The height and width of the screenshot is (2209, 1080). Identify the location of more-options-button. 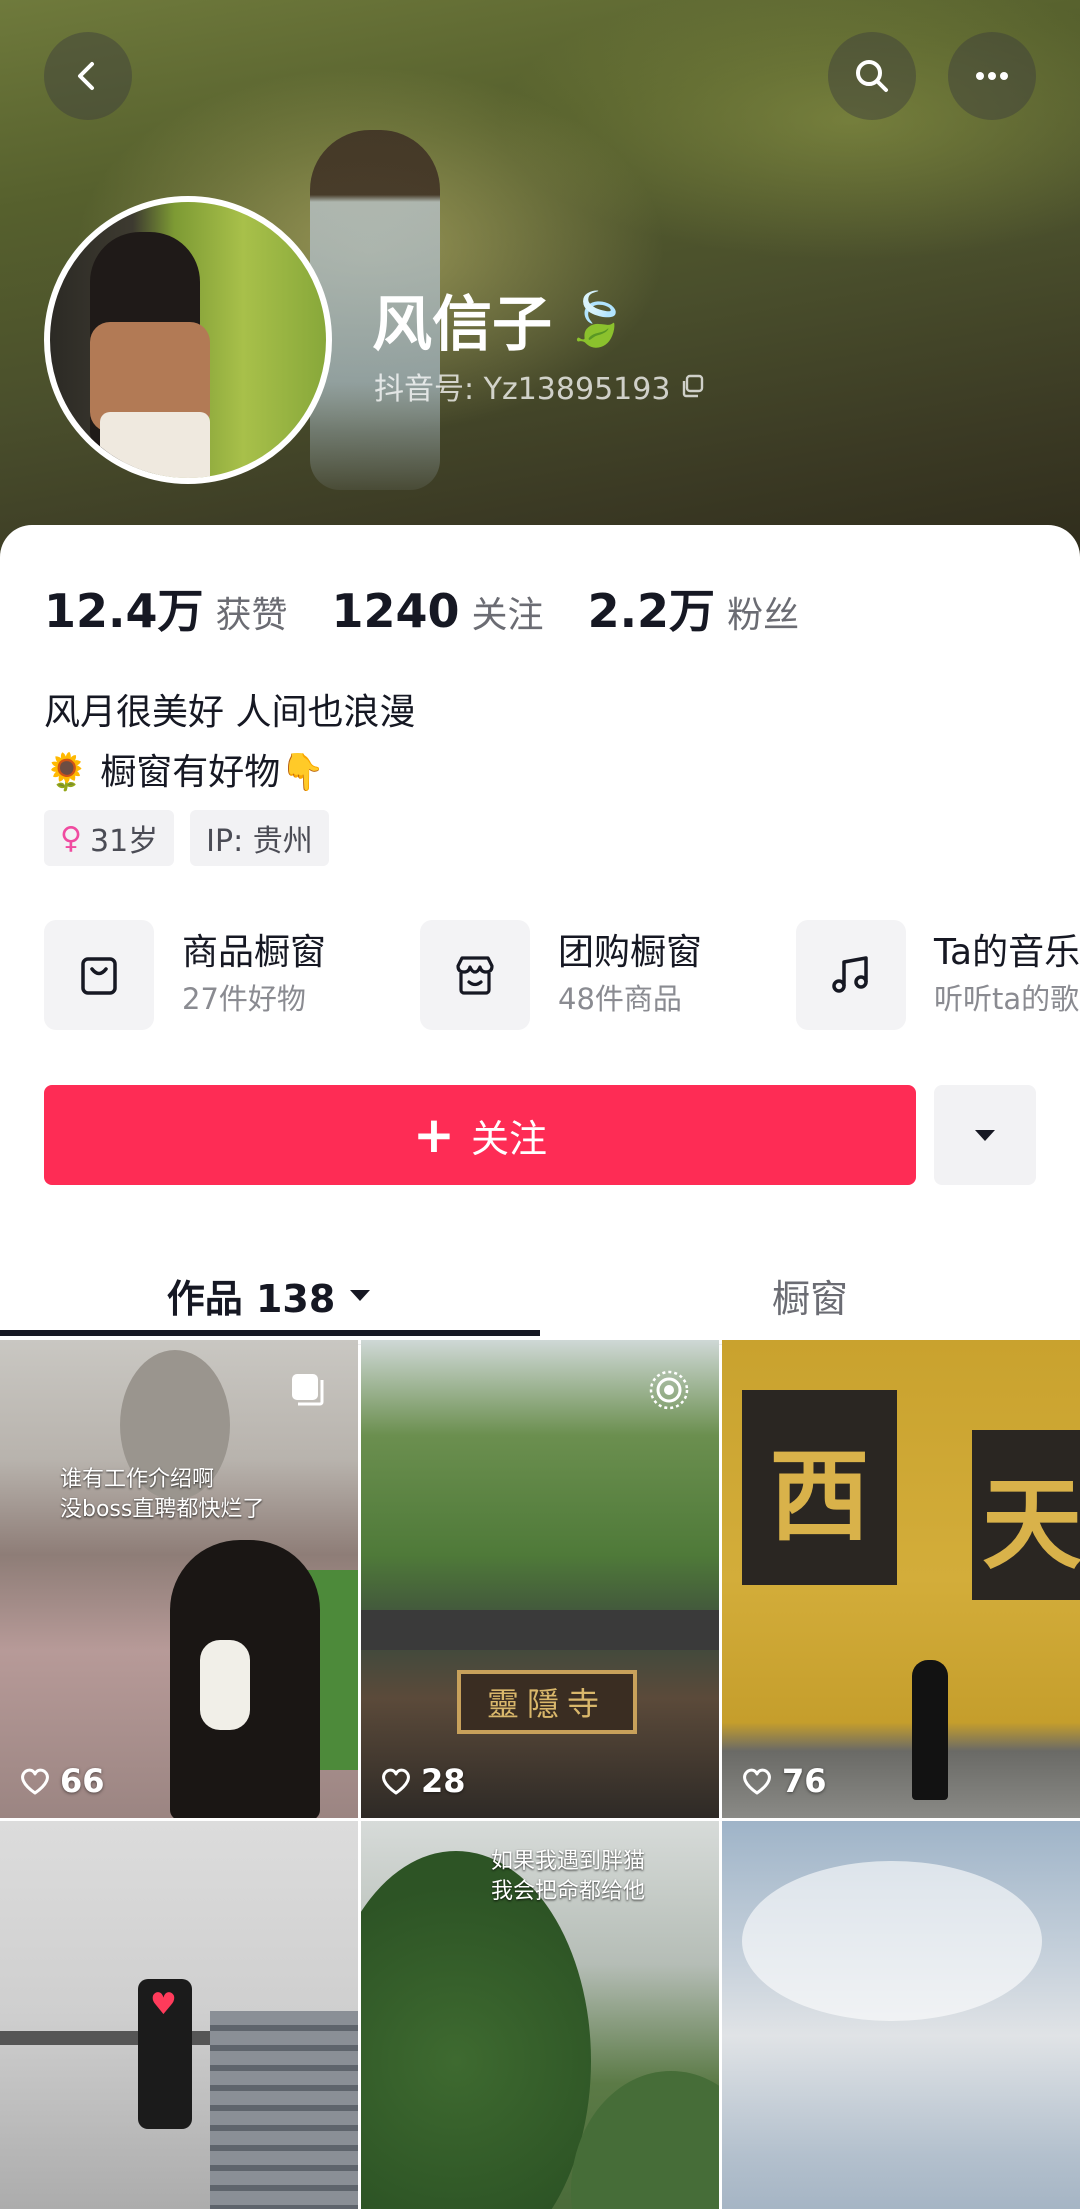
(992, 76).